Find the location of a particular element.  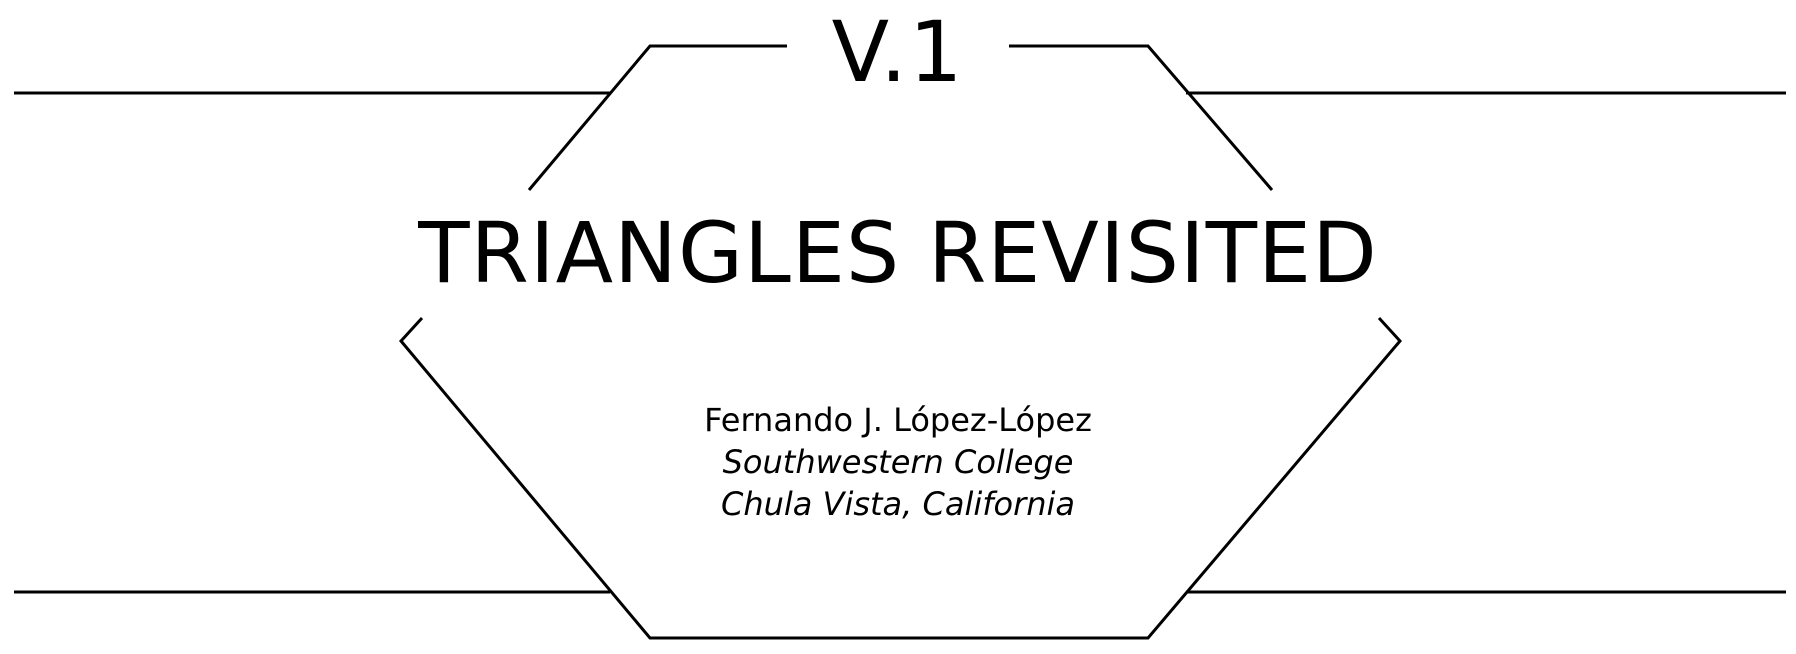

author-location: Chula Vista, California is located at coordinates (898, 504).